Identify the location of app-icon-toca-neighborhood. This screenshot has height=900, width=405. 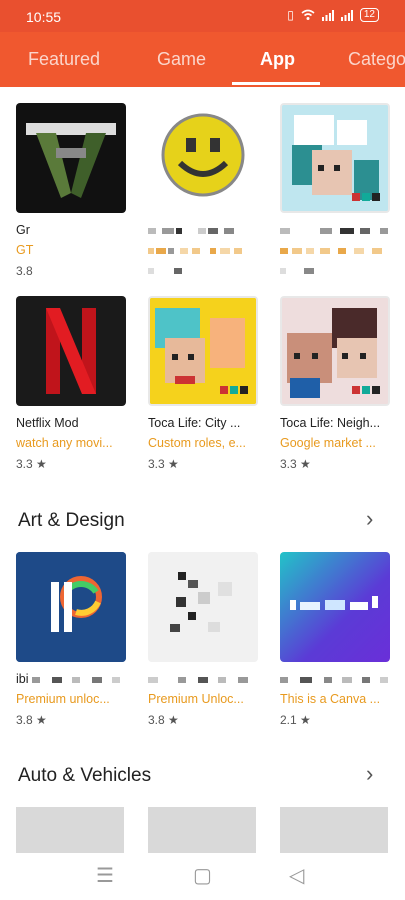
(335, 351).